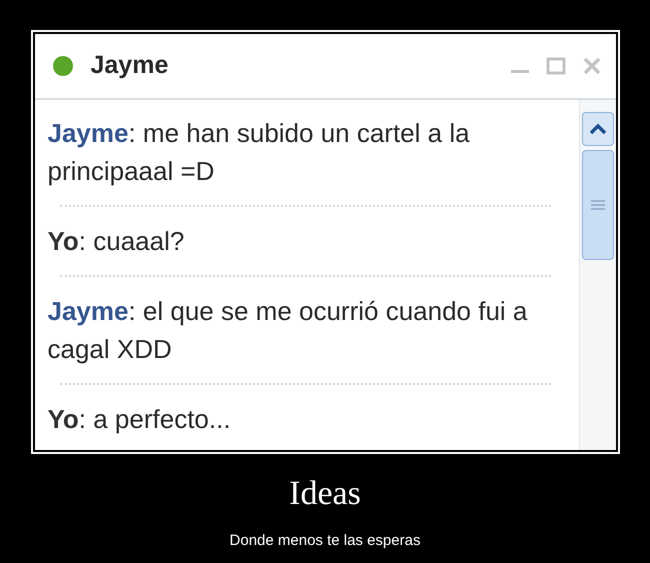 The image size is (650, 563). What do you see at coordinates (117, 241) in the screenshot?
I see `chat-message: Yo: cuaaal?` at bounding box center [117, 241].